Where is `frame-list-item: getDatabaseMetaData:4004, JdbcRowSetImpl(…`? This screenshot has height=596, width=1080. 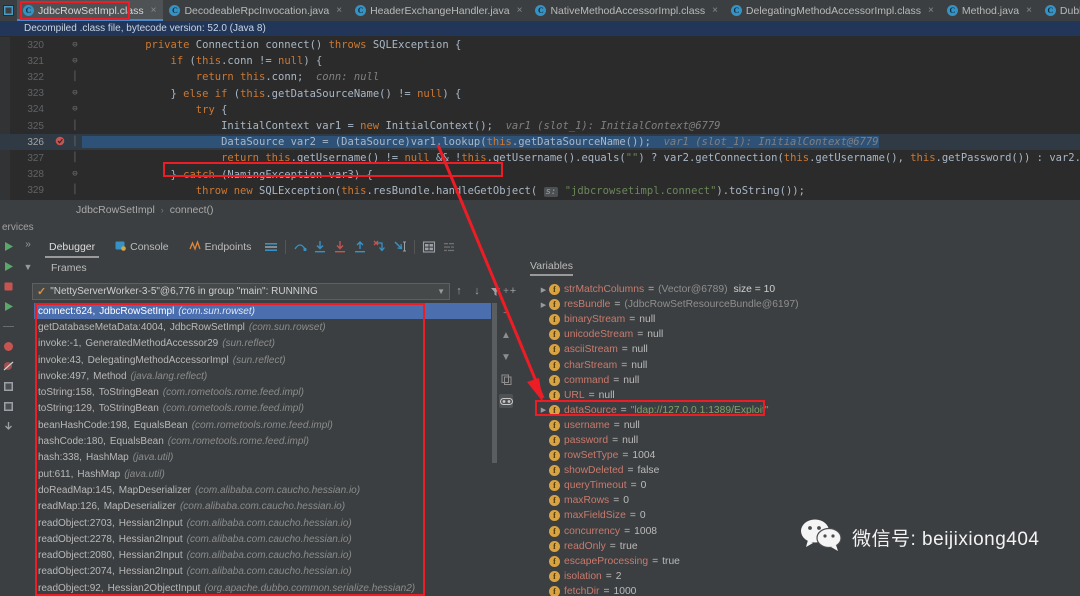
frame-list-item: getDatabaseMetaData:4004, JdbcRowSetImpl(… is located at coordinates (266, 327).